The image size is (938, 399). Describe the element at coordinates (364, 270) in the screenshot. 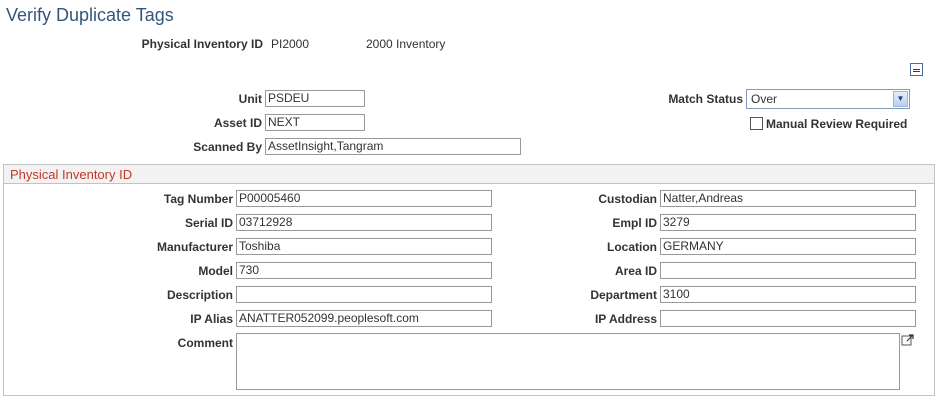

I see `model-field: 730` at that location.